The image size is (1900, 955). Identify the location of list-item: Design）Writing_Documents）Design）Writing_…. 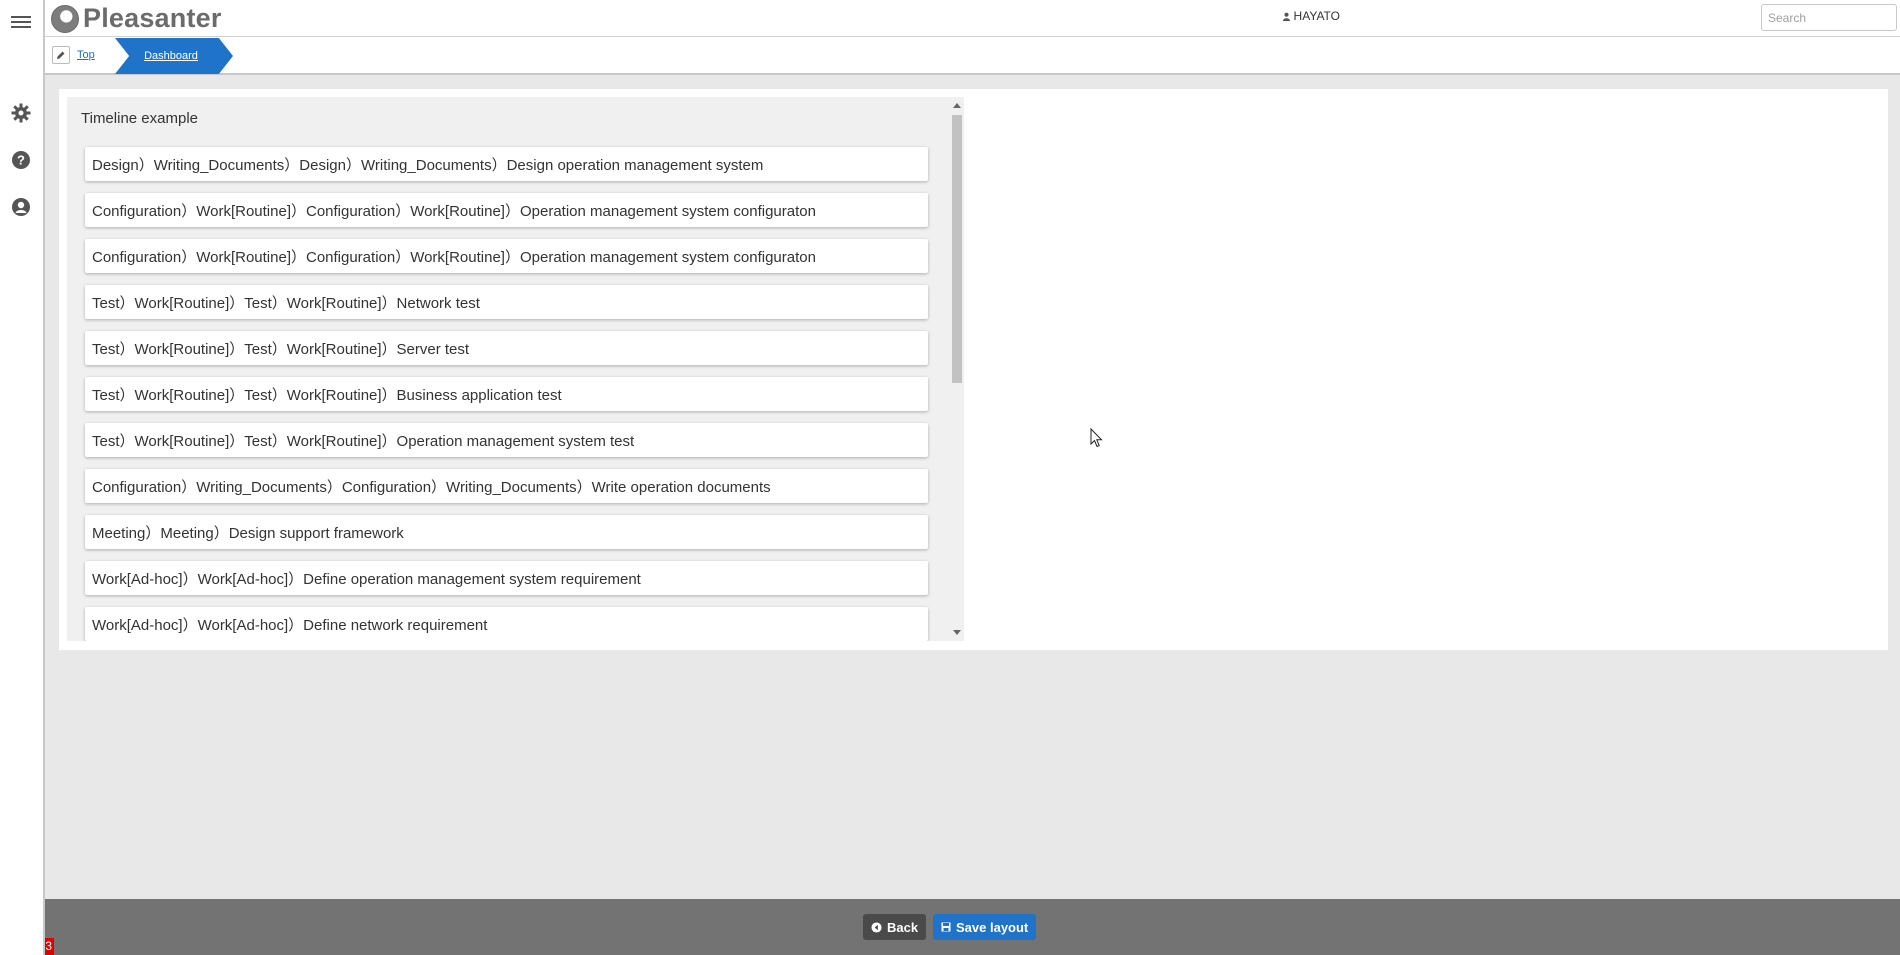
(506, 164).